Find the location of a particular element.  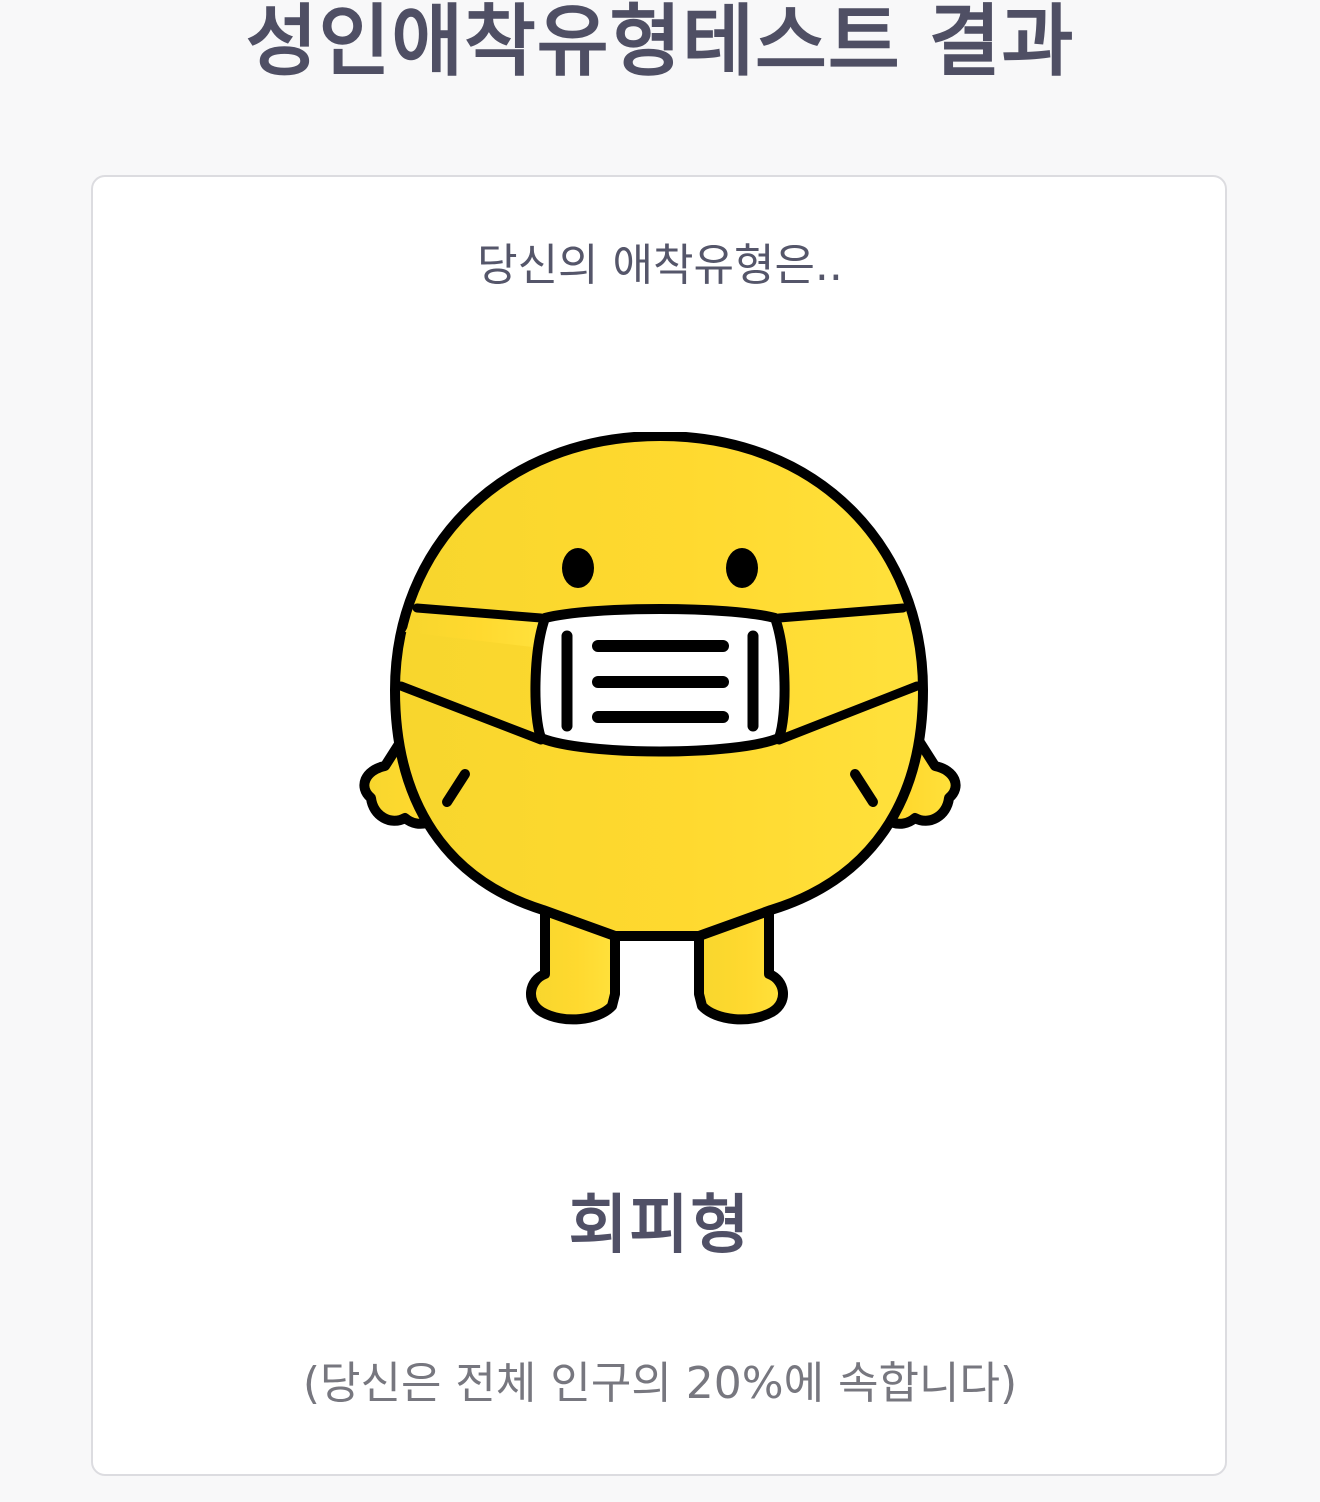

attachment-type-label: 회피형 is located at coordinates (660, 1226).